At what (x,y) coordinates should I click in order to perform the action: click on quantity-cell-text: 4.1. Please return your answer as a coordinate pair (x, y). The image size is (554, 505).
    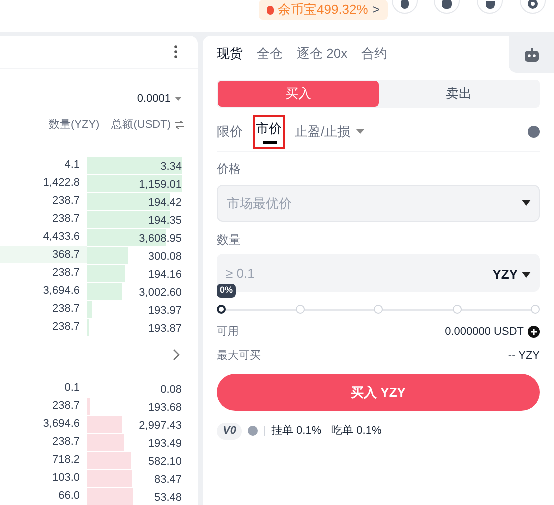
    Looking at the image, I should click on (72, 165).